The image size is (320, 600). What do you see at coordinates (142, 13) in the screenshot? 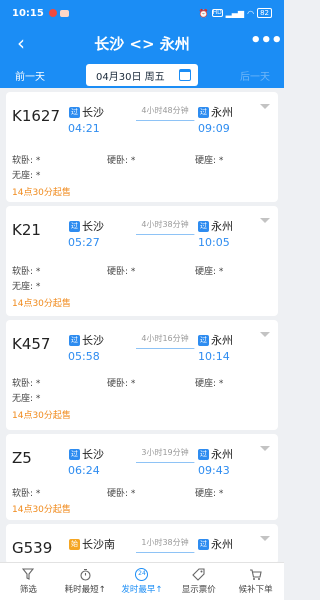
I see `status-bar: 10:15 ⏰ HD ▂▄▆ ◠ 82` at bounding box center [142, 13].